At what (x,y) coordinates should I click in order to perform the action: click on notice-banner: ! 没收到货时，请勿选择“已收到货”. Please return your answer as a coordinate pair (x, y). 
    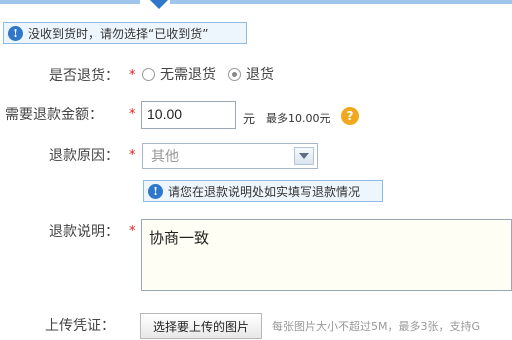
    Looking at the image, I should click on (125, 33).